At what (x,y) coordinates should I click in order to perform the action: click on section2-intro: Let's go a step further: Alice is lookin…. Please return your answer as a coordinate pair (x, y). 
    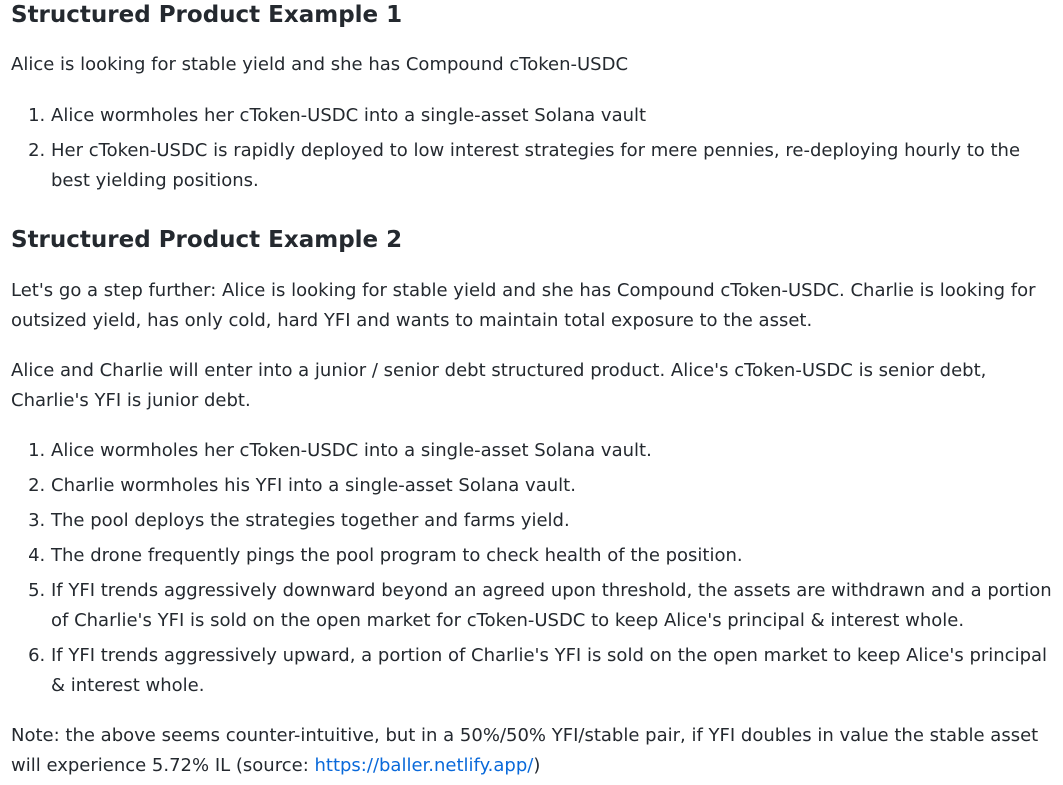
    Looking at the image, I should click on (523, 305).